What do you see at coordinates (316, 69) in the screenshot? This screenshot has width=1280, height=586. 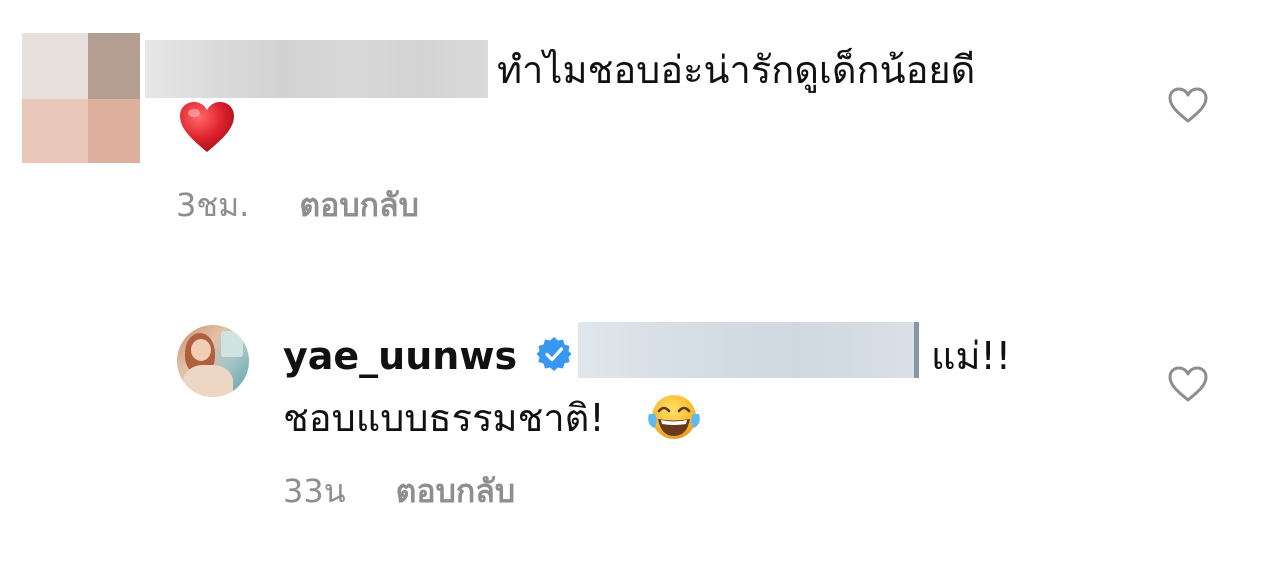 I see `username-redacted` at bounding box center [316, 69].